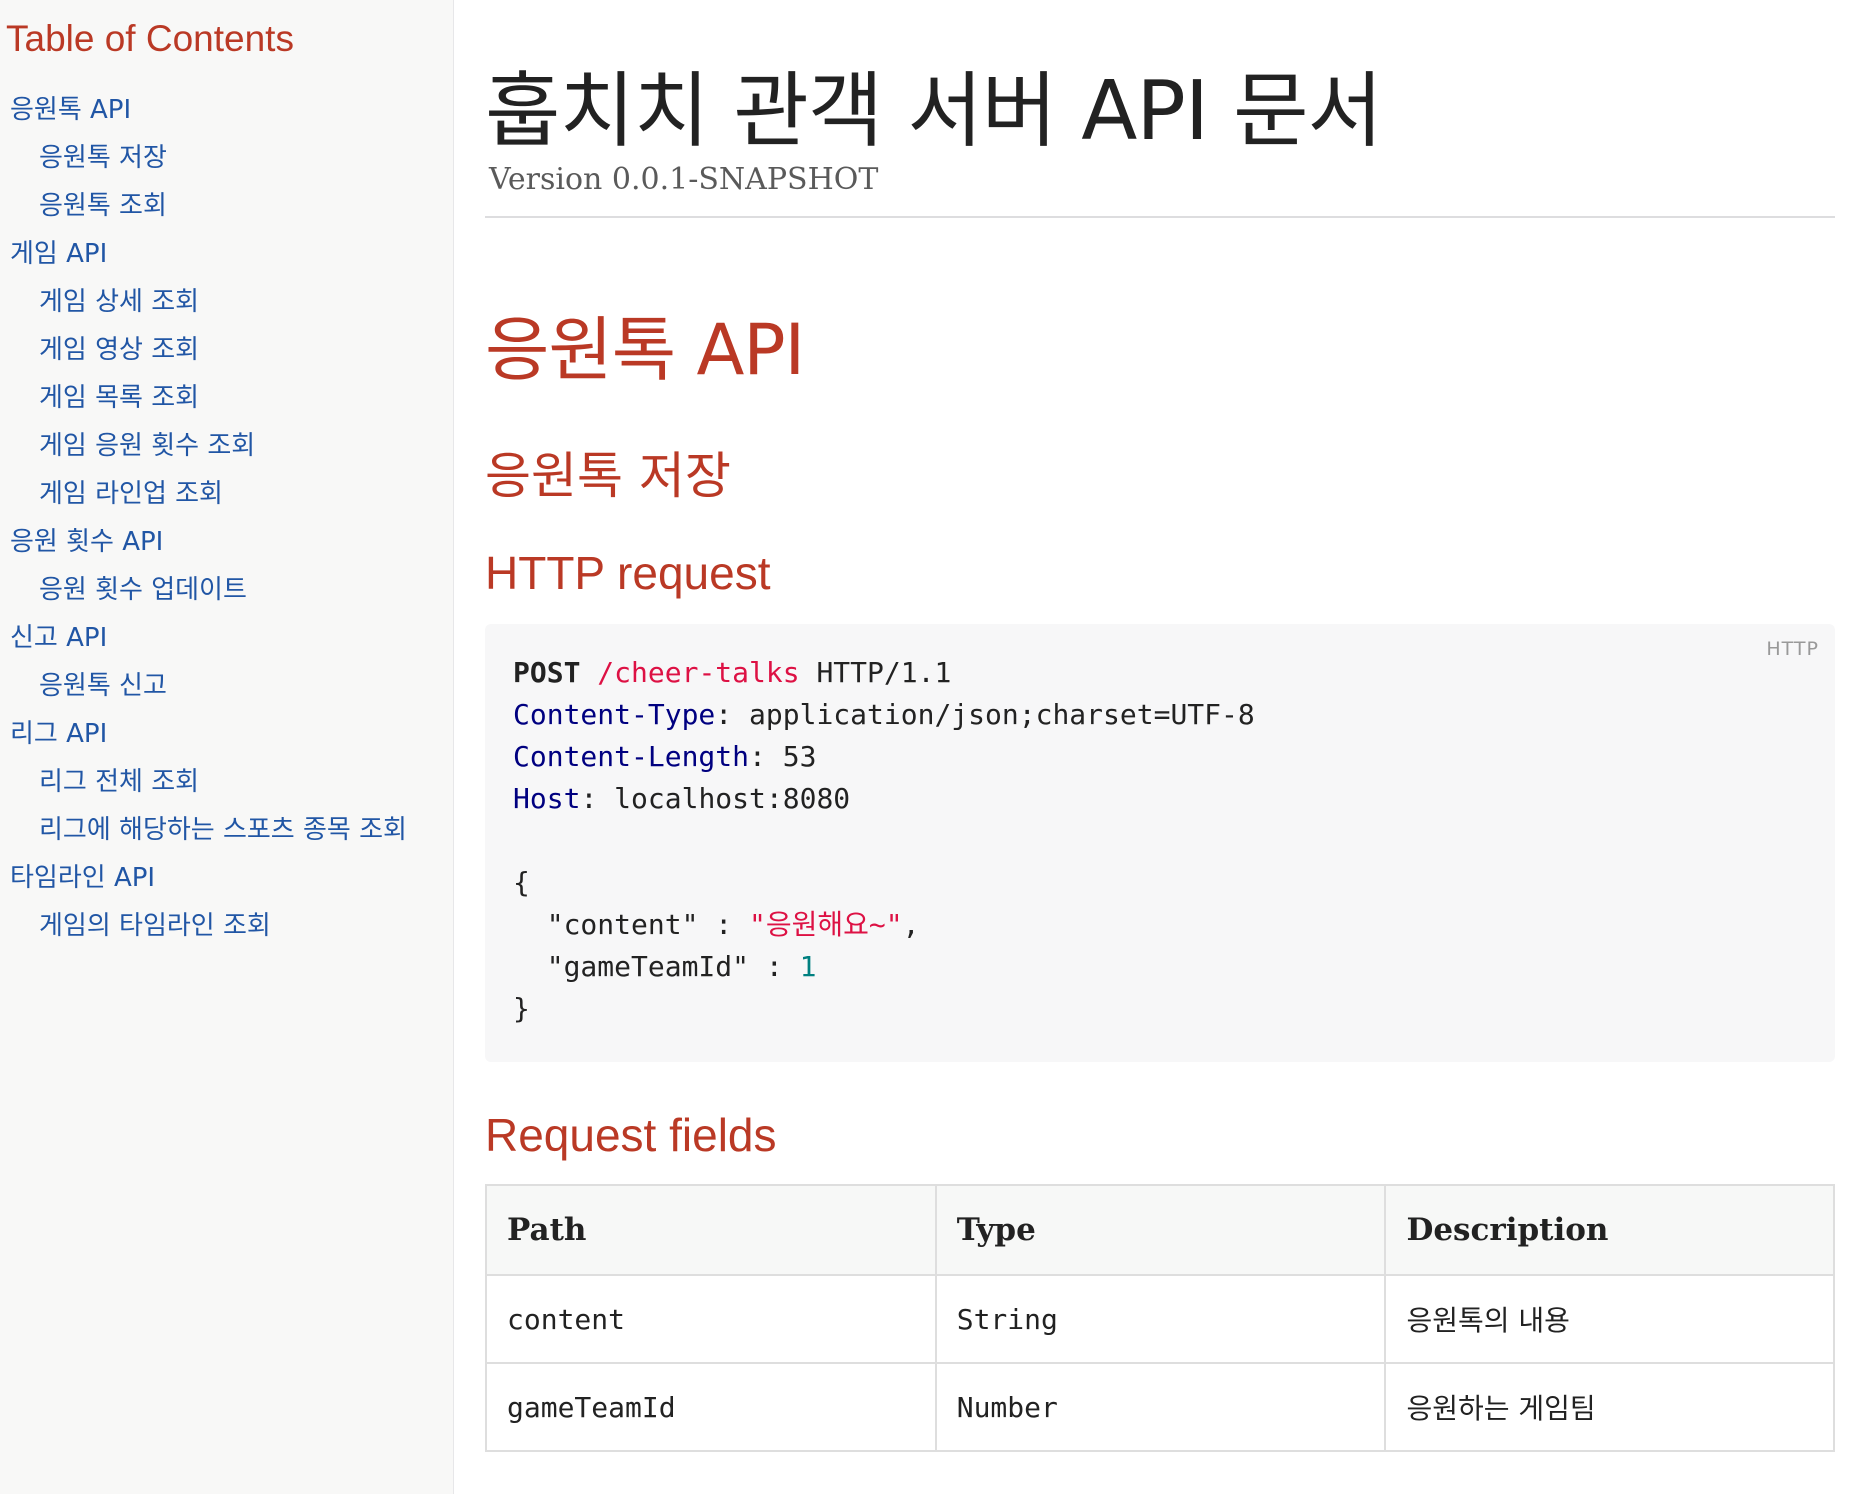 This screenshot has height=1494, width=1866. I want to click on field-description: 응원톡의 내용, so click(1609, 1319).